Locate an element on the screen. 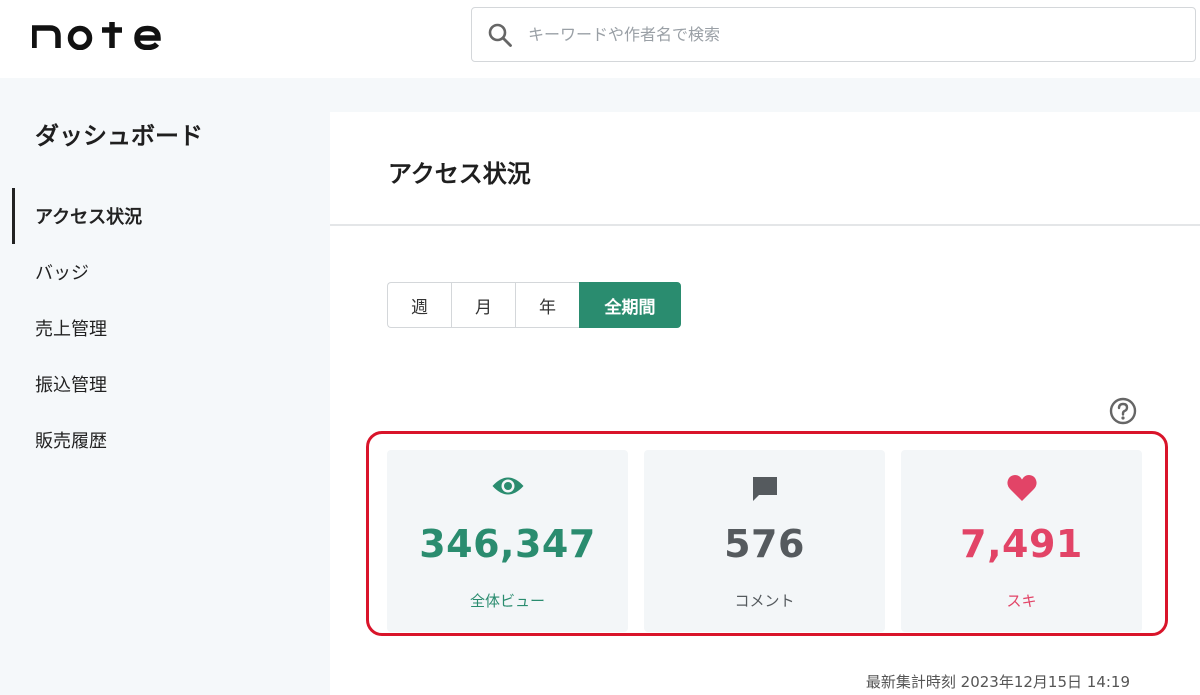 The width and height of the screenshot is (1200, 695). eye-icon is located at coordinates (507, 486).